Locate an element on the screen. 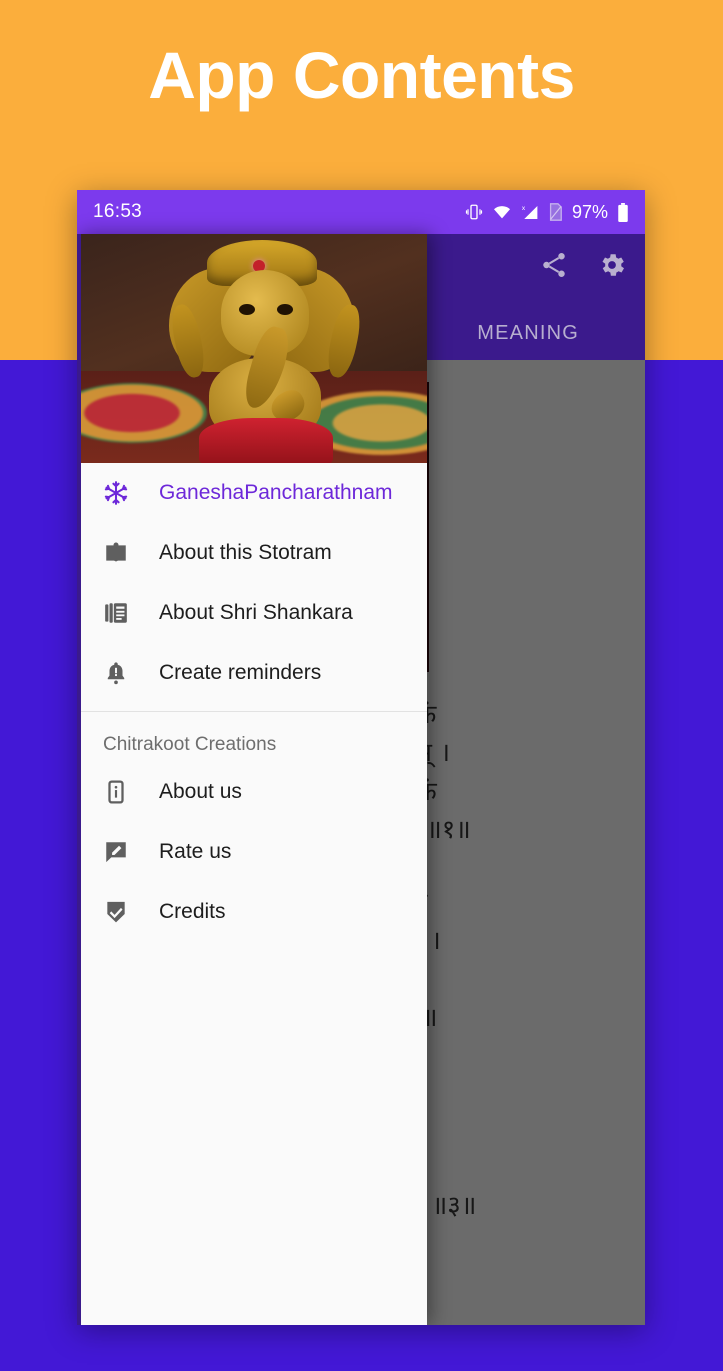 The image size is (723, 1371). article-pages-icon is located at coordinates (123, 613).